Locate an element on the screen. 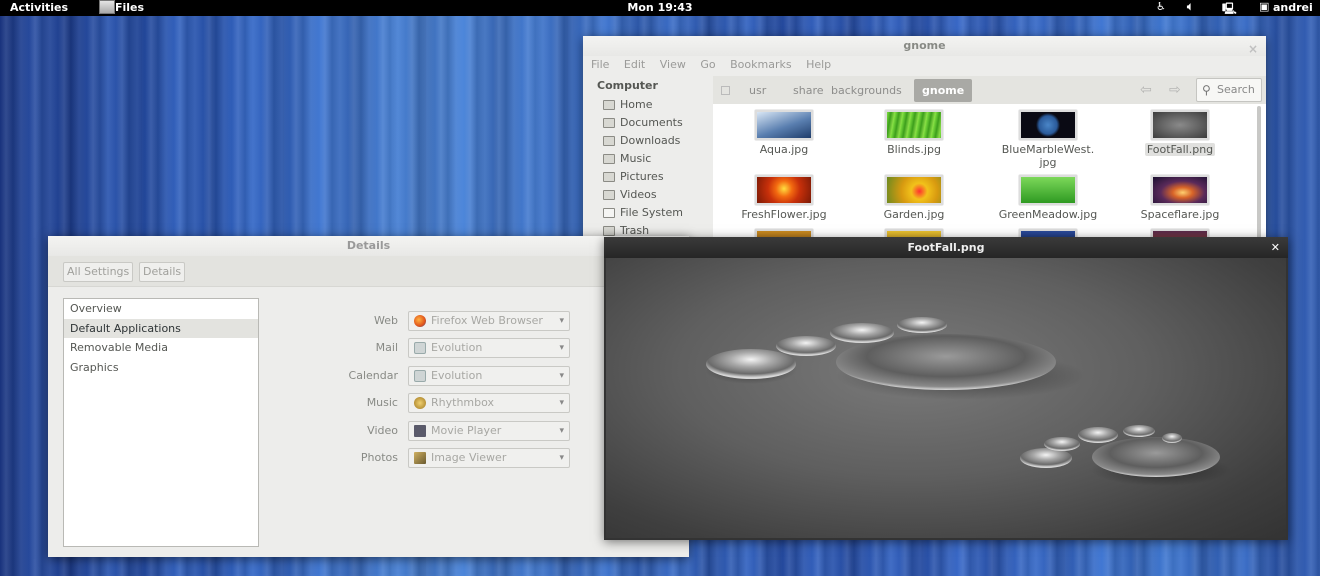 The image size is (1320, 576). file-item: Blinds.jpg is located at coordinates (914, 133).